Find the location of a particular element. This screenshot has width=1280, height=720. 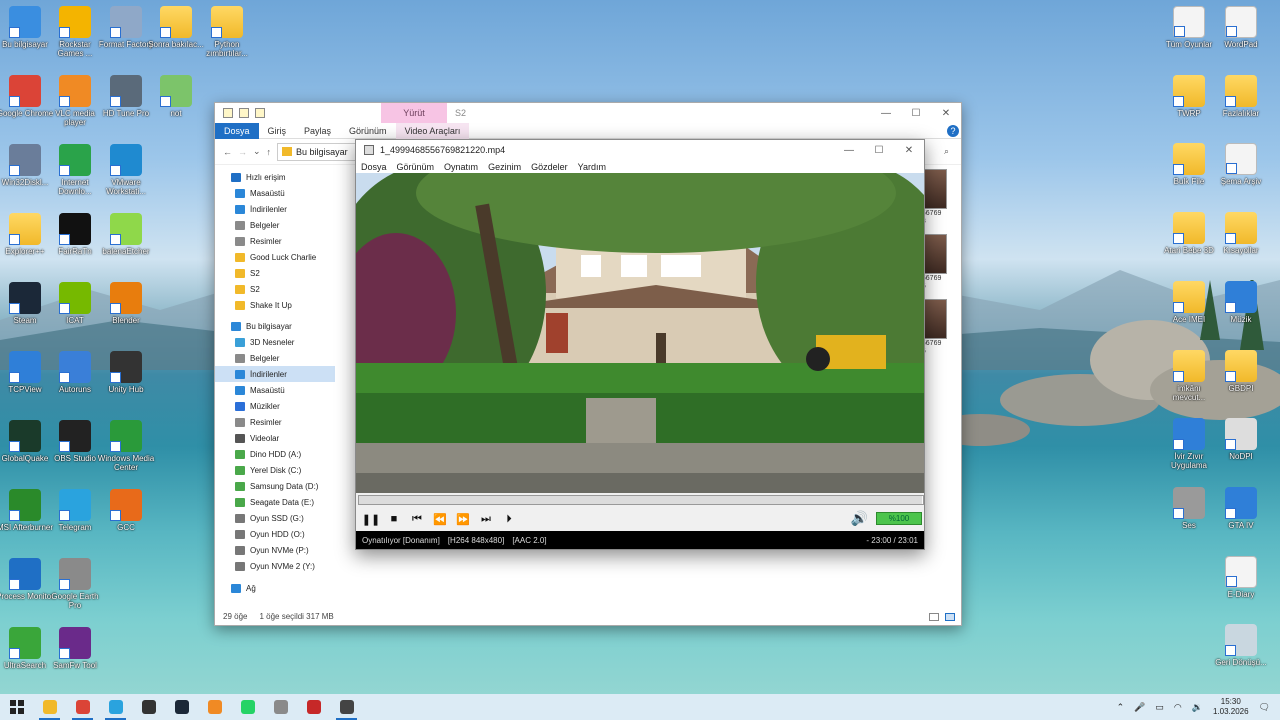

nav-item: Shake It Up is located at coordinates (275, 305).